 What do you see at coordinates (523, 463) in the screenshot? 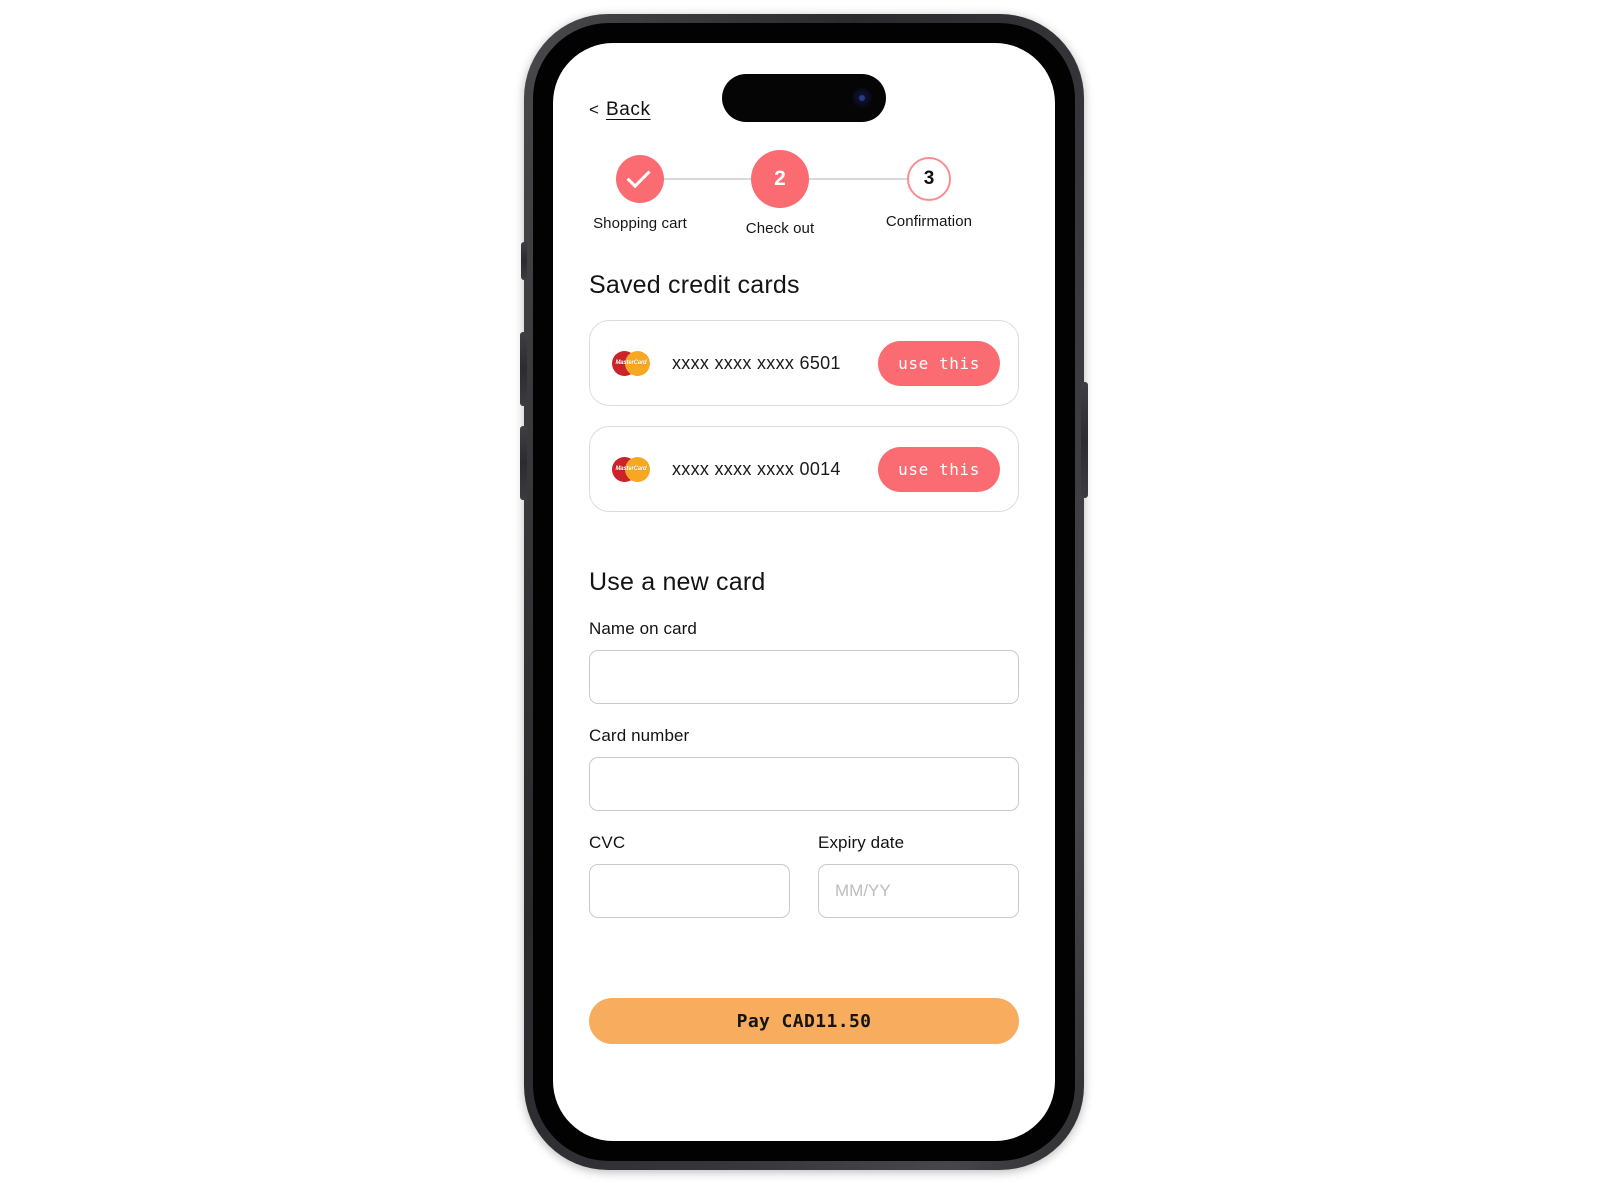
I see `volume-down-button` at bounding box center [523, 463].